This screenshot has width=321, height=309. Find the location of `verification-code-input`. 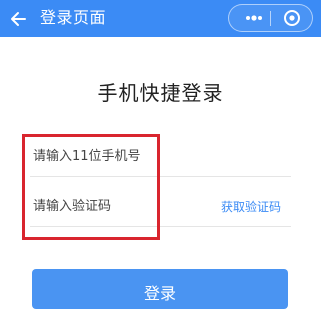

verification-code-input is located at coordinates (118, 206).